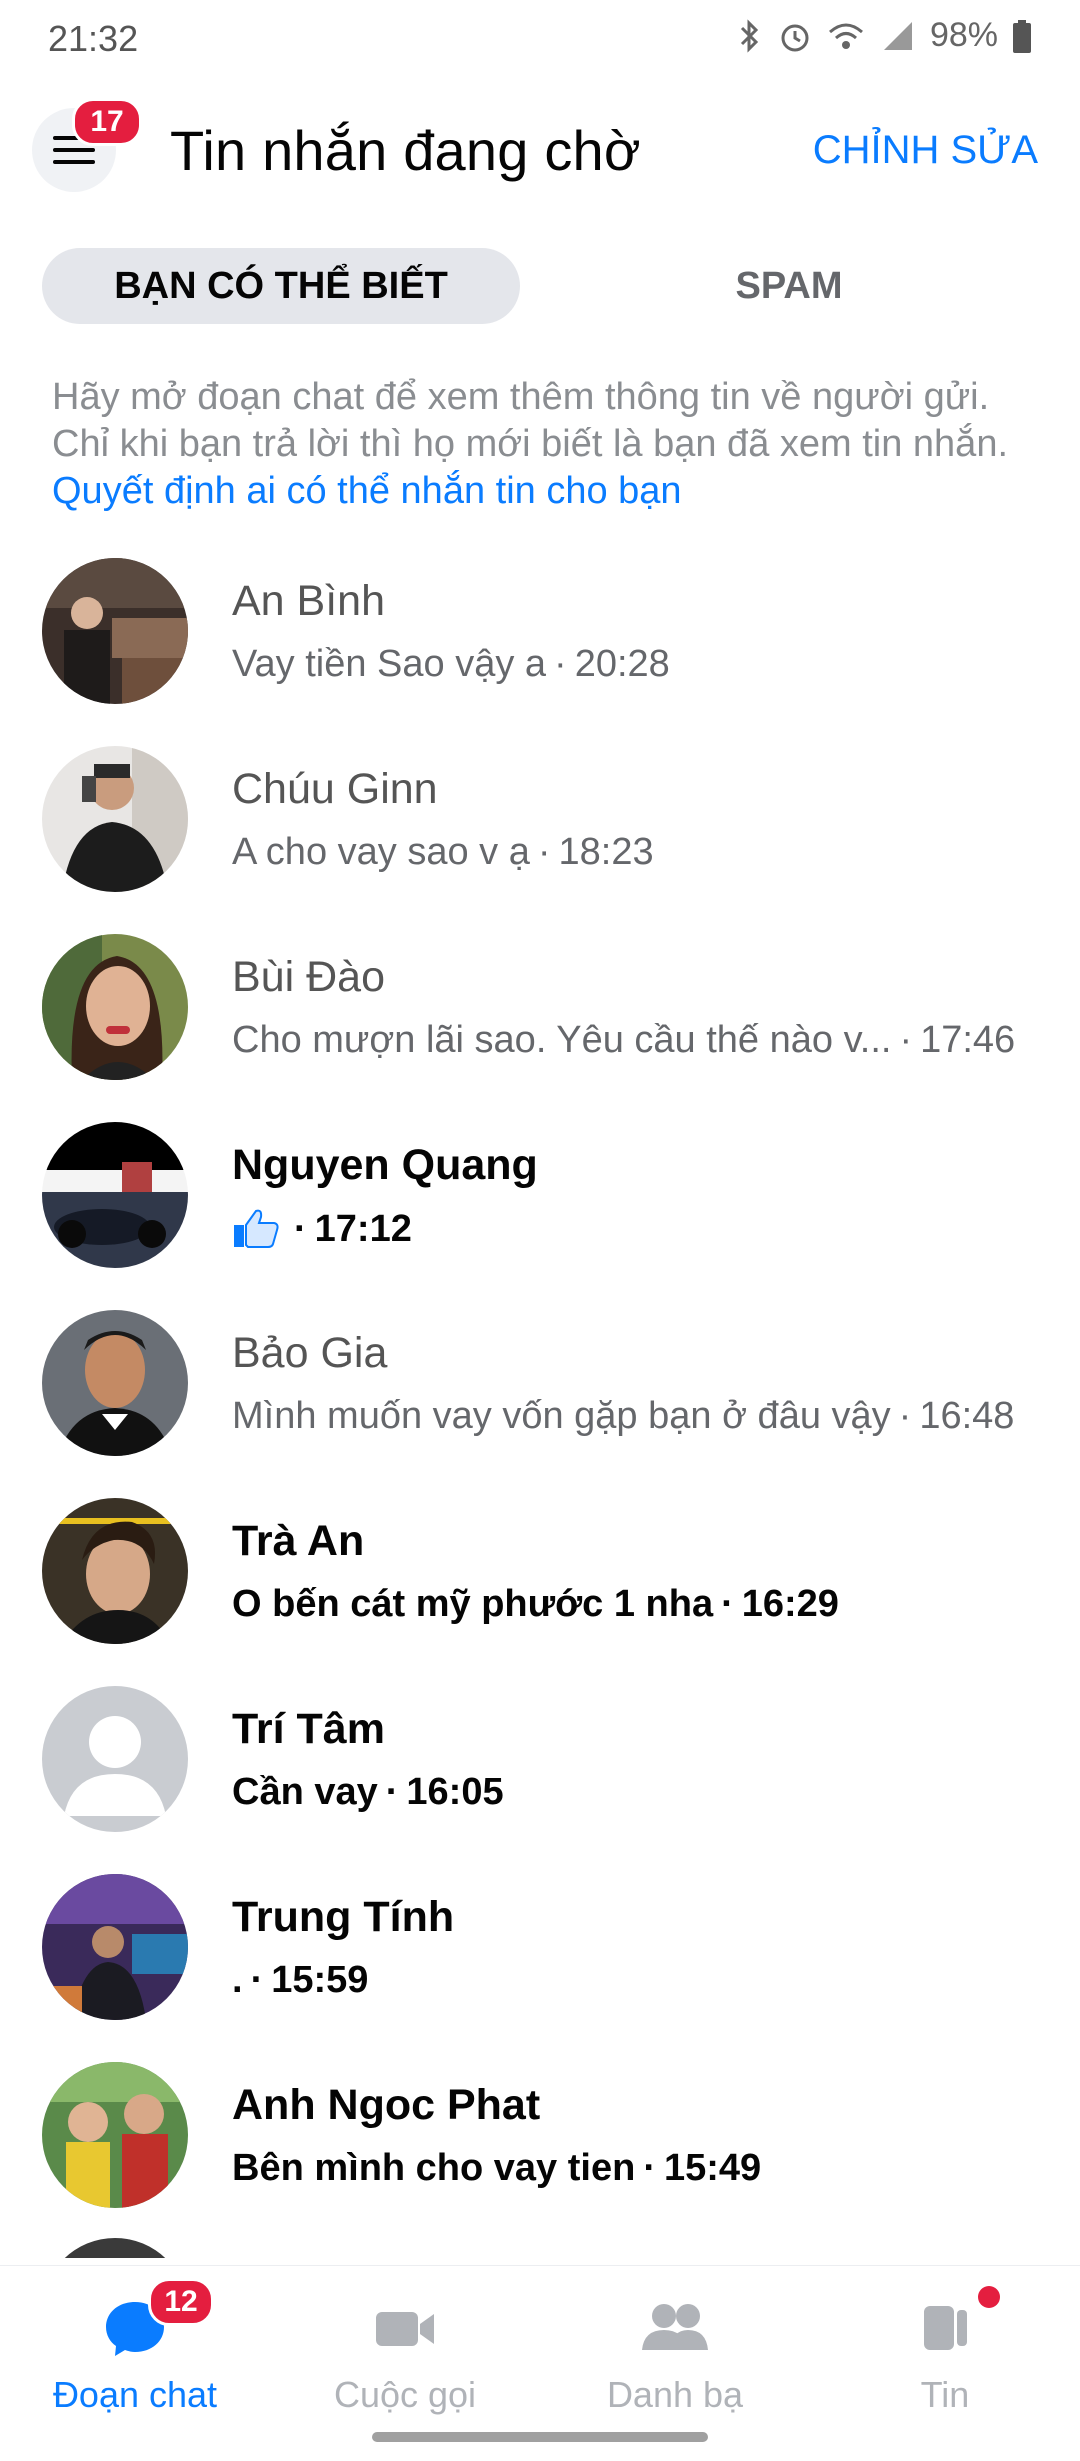  I want to click on message-preview: A cho vay sao v ạ · 18:23, so click(443, 852).